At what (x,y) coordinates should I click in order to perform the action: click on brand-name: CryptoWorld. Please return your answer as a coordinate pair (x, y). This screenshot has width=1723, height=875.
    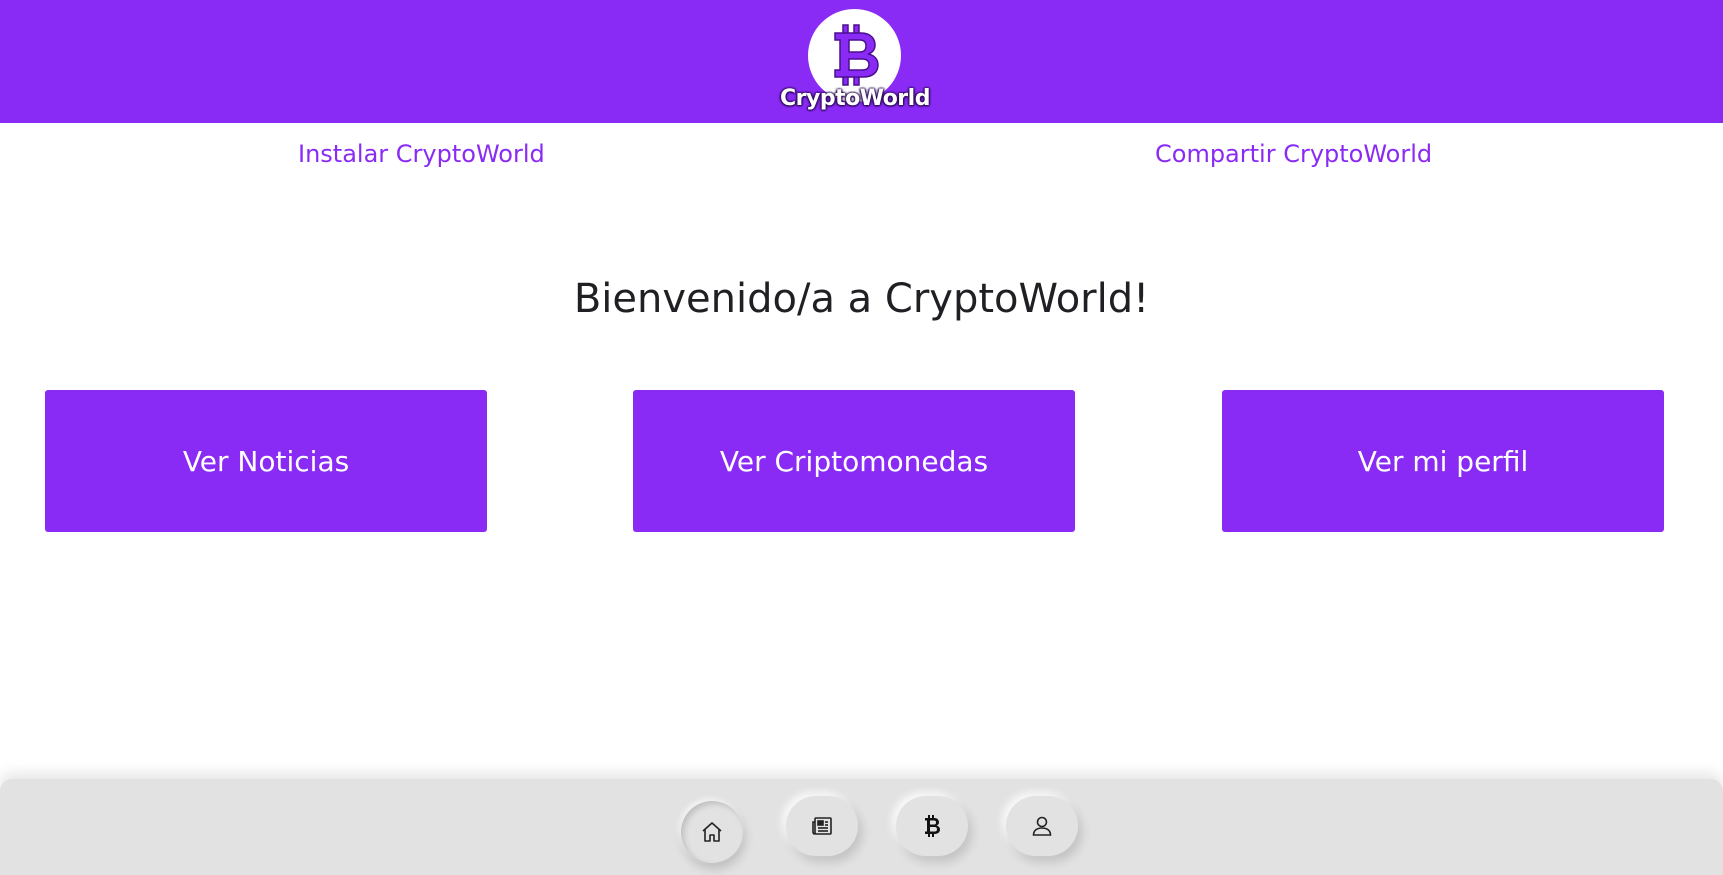
    Looking at the image, I should click on (855, 98).